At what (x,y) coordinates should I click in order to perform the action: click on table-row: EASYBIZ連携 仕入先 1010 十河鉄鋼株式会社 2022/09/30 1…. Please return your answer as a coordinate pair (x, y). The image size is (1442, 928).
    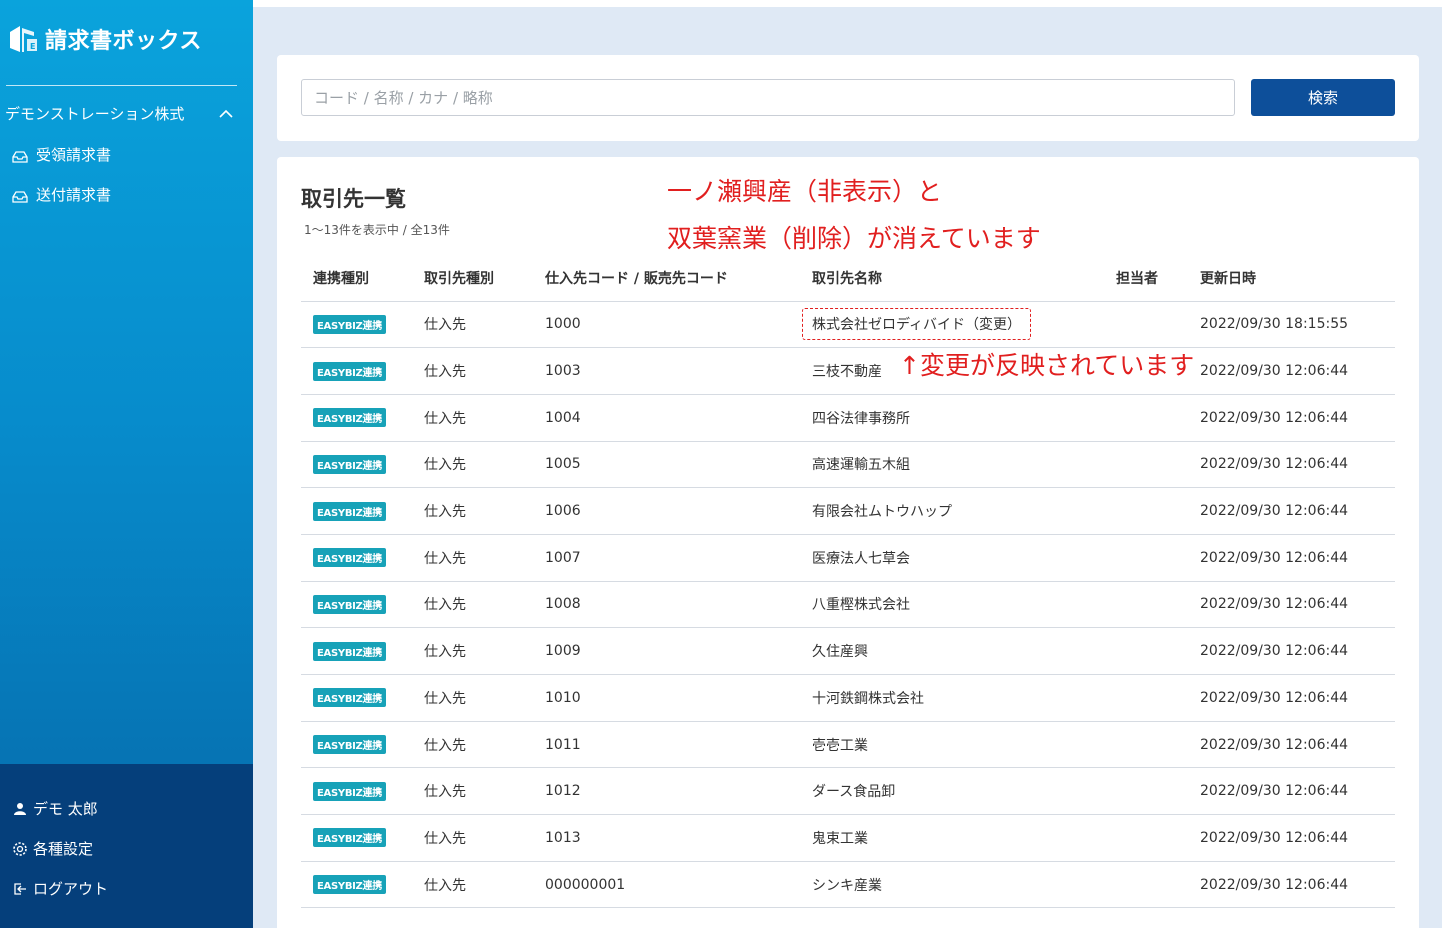
    Looking at the image, I should click on (848, 698).